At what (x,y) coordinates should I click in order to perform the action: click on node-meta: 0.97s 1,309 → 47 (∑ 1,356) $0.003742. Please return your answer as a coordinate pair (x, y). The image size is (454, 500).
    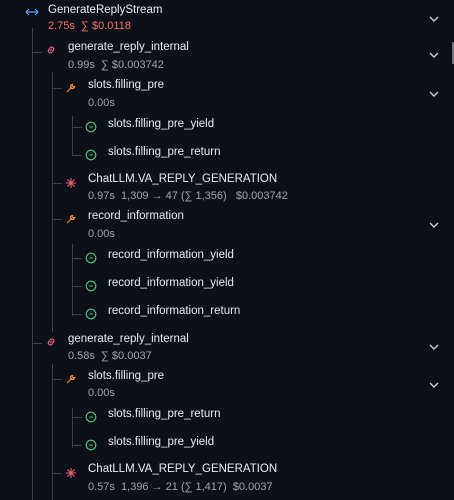
    Looking at the image, I should click on (188, 196).